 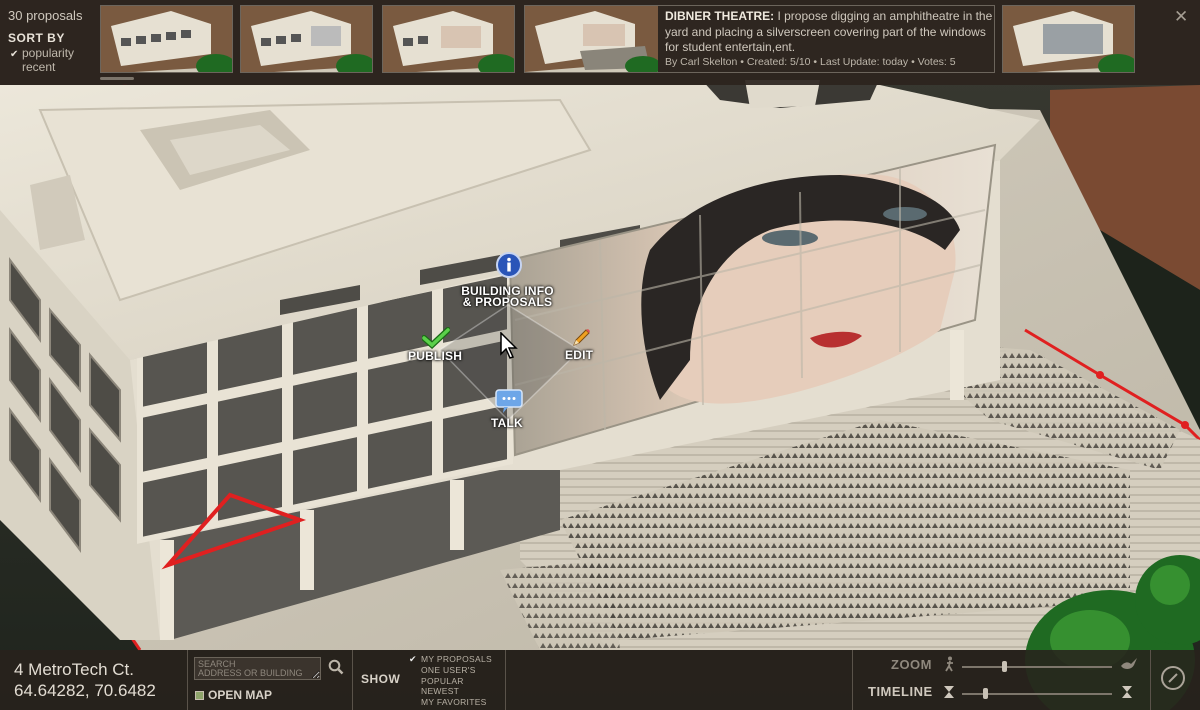 What do you see at coordinates (336, 667) in the screenshot?
I see `search-icon` at bounding box center [336, 667].